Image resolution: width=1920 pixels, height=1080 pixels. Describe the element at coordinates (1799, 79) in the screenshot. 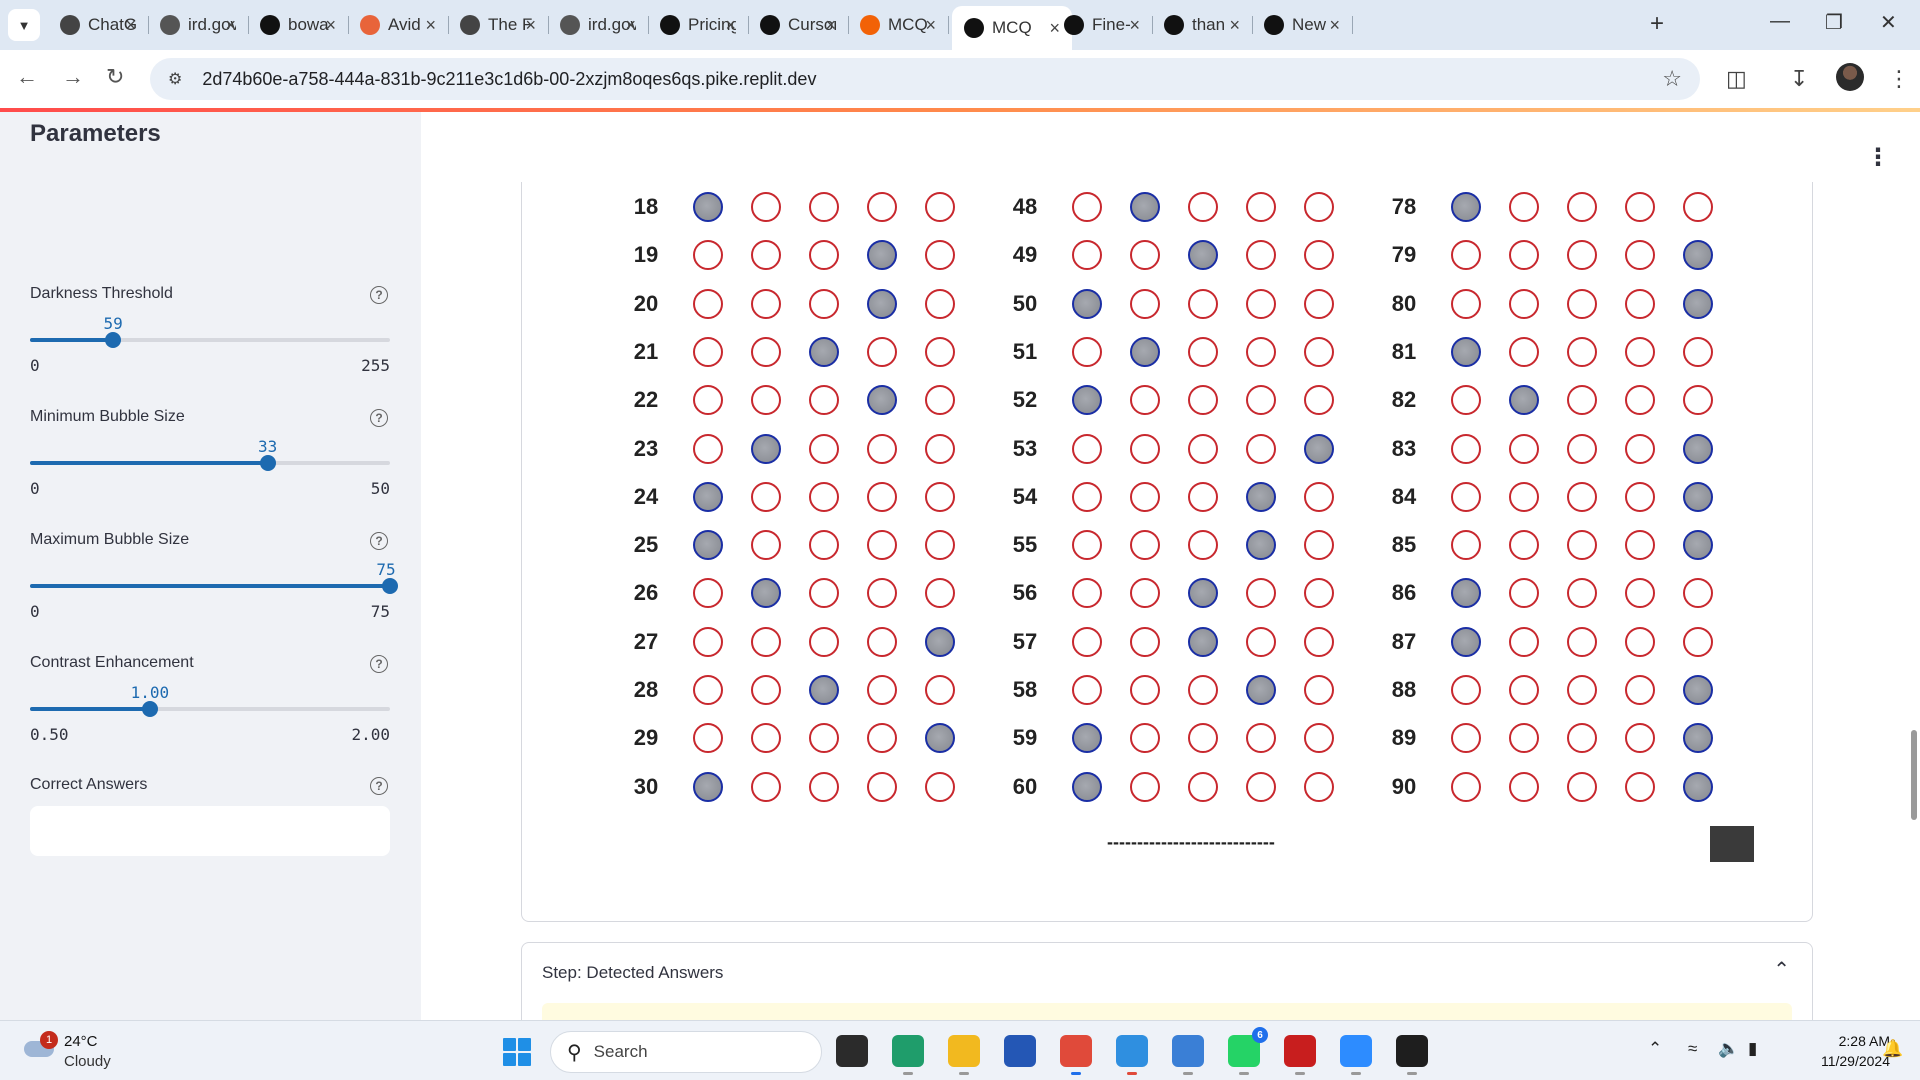

I see `downloads-icon: ↧` at that location.